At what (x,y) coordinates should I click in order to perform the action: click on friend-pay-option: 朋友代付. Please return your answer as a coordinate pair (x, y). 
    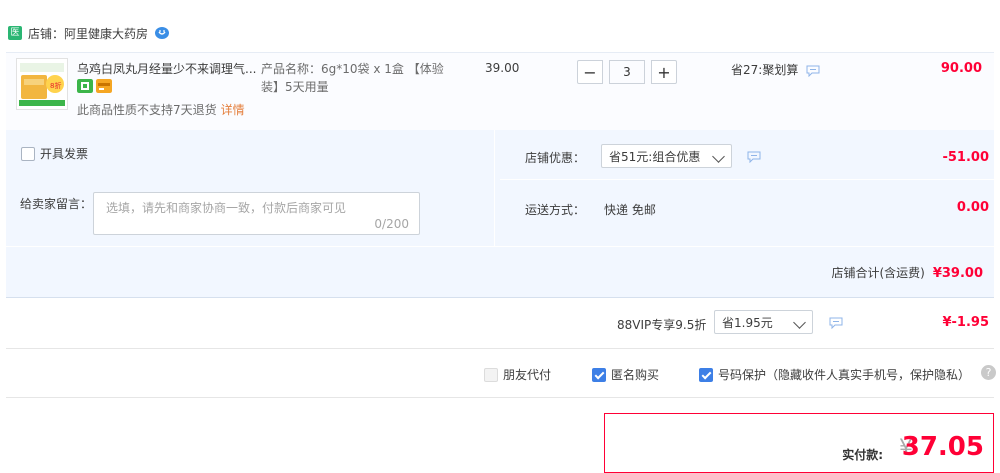
    Looking at the image, I should click on (517, 374).